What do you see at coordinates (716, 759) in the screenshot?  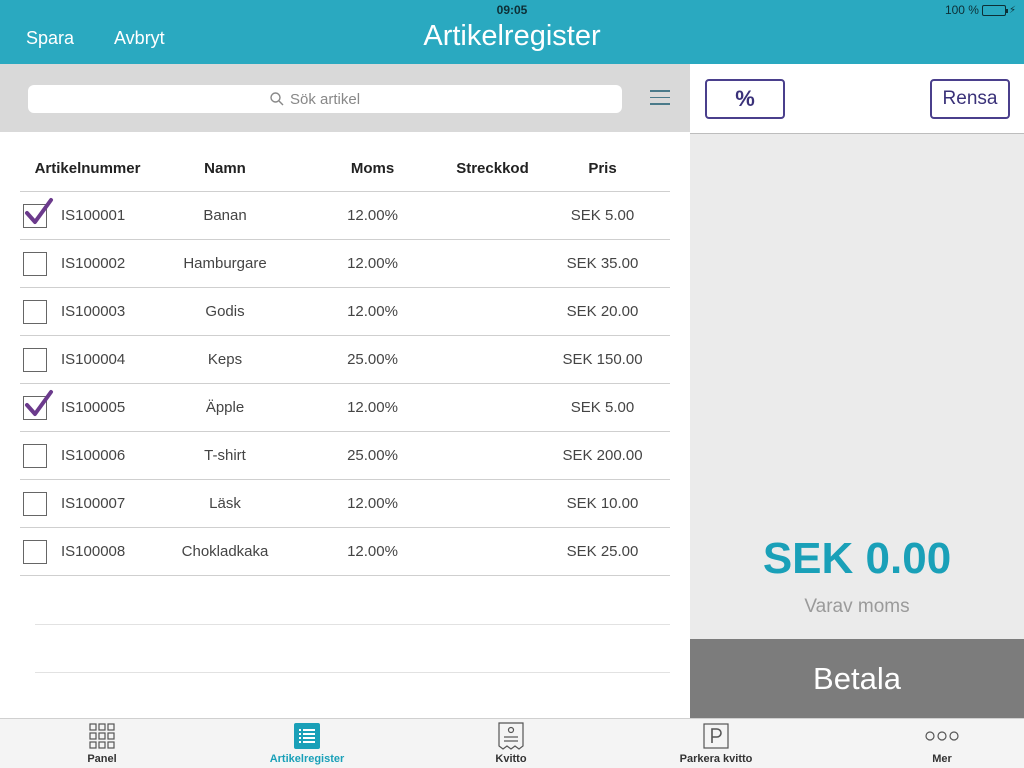 I see `tab-label: Parkera kvitto` at bounding box center [716, 759].